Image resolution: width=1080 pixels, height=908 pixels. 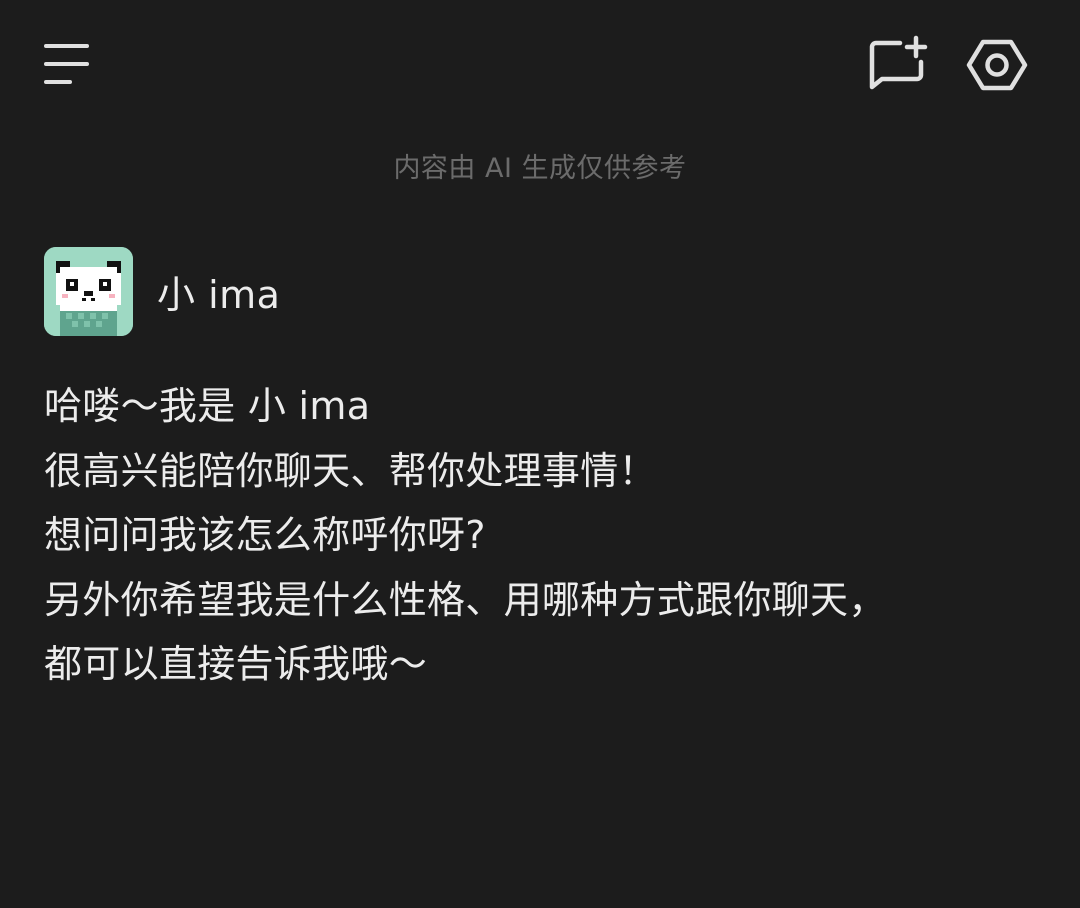 I want to click on new-chat-icon, so click(x=898, y=64).